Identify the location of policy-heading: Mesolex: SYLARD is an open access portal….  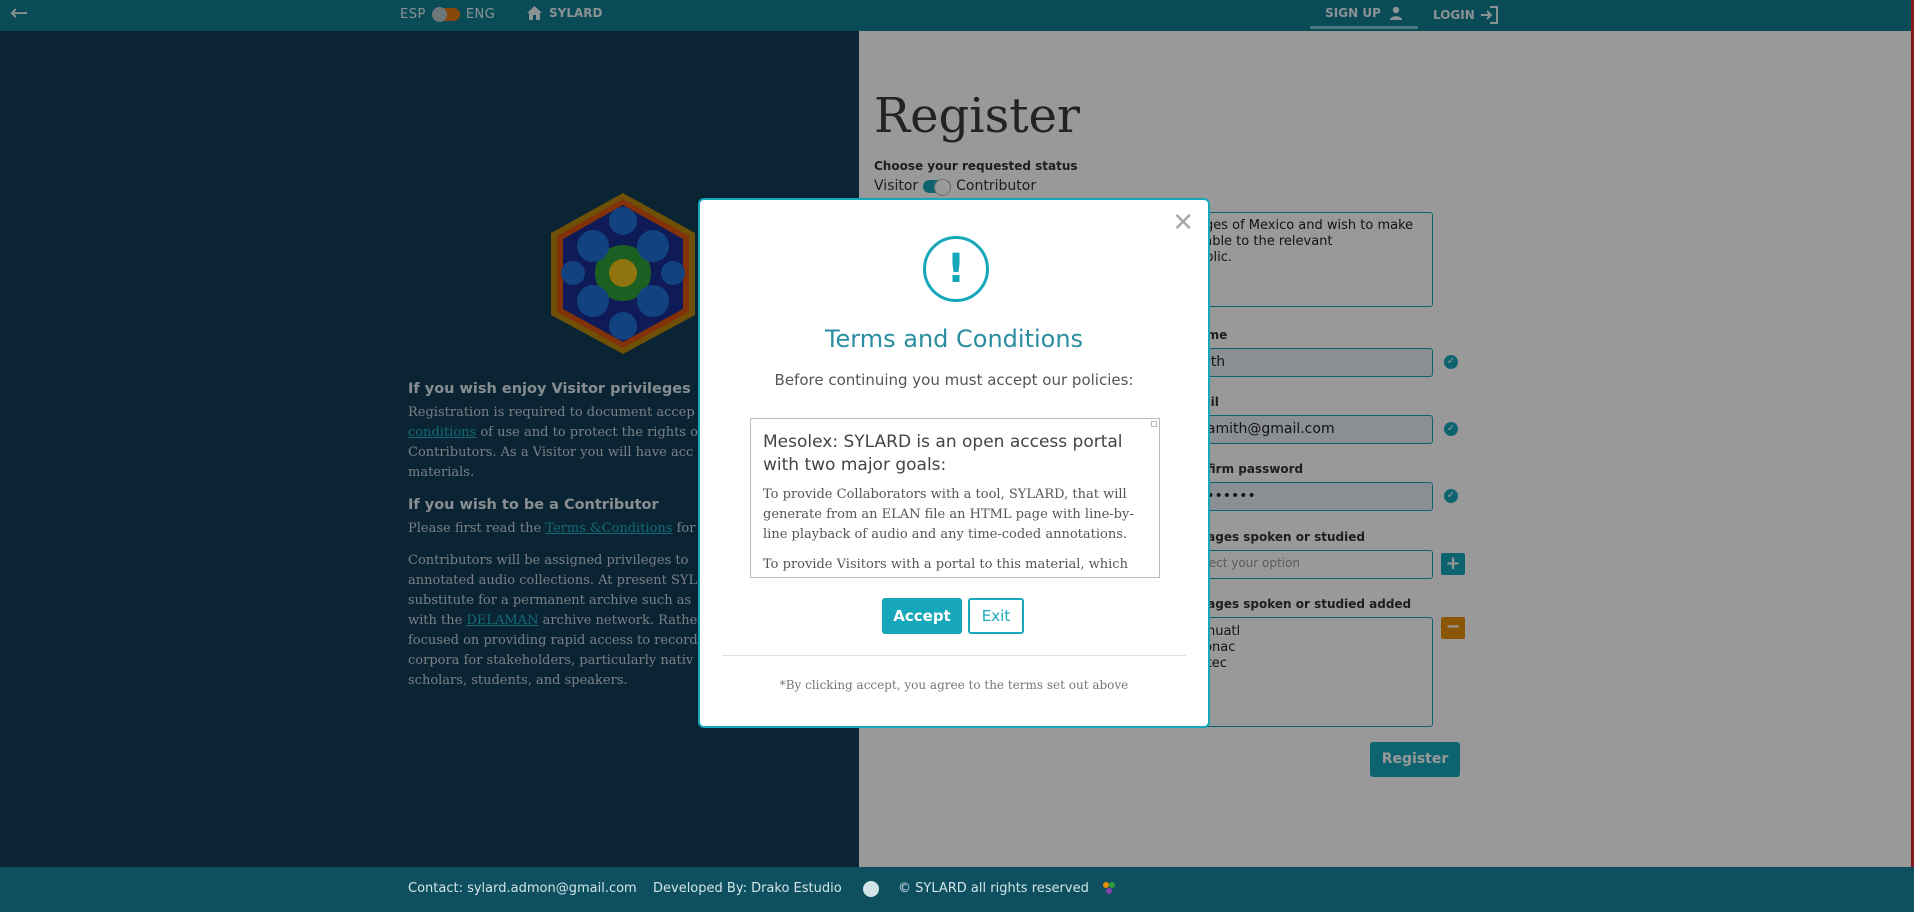
(943, 453).